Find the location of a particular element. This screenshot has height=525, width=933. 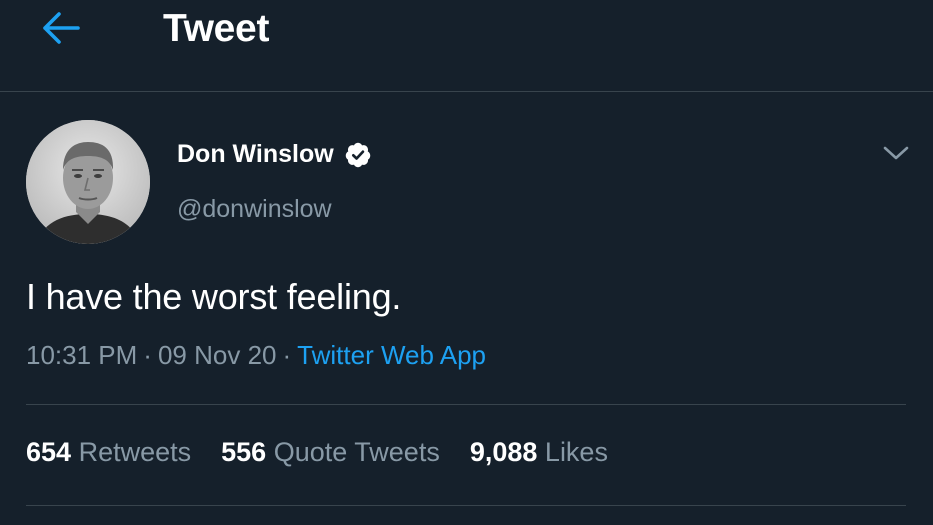

tweet-menu-button is located at coordinates (896, 155).